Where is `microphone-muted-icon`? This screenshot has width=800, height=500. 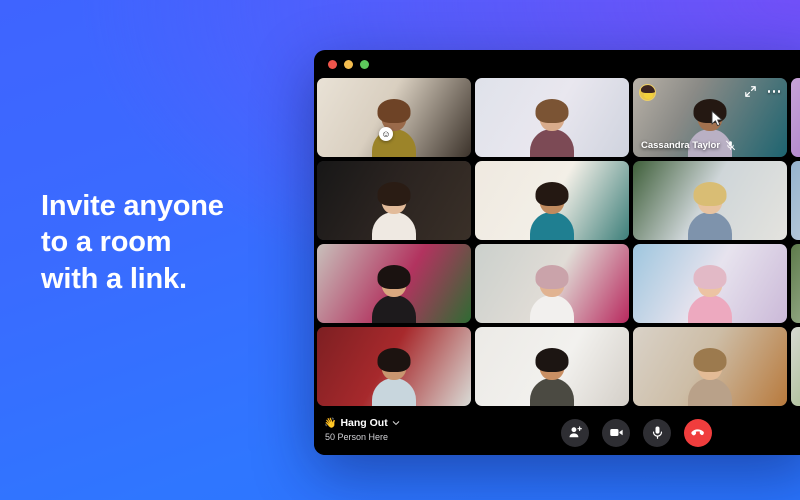 microphone-muted-icon is located at coordinates (730, 145).